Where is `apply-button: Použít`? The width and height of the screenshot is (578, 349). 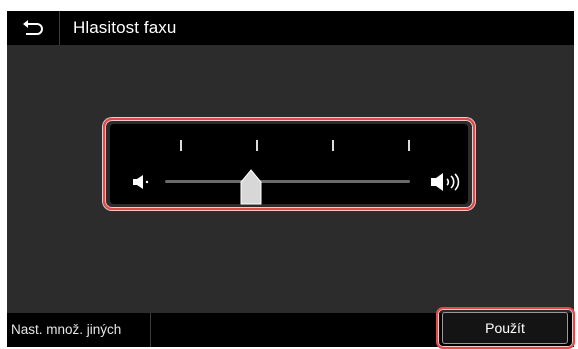
apply-button: Použít is located at coordinates (505, 328).